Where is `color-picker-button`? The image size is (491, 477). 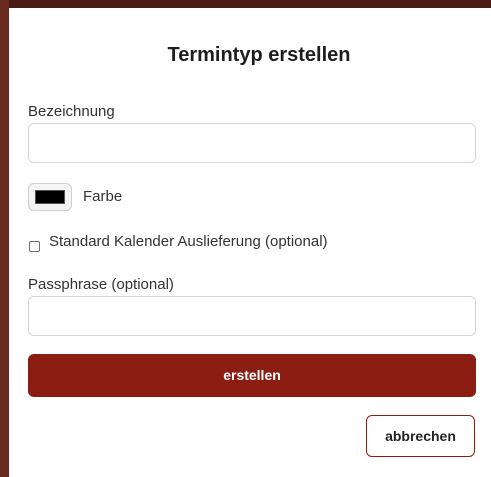 color-picker-button is located at coordinates (50, 197).